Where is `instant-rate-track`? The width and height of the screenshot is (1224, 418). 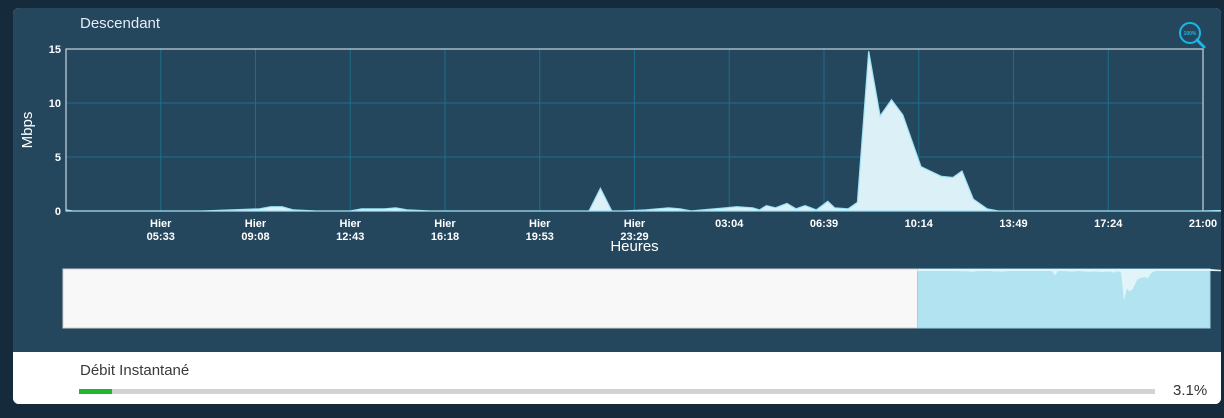
instant-rate-track is located at coordinates (617, 391).